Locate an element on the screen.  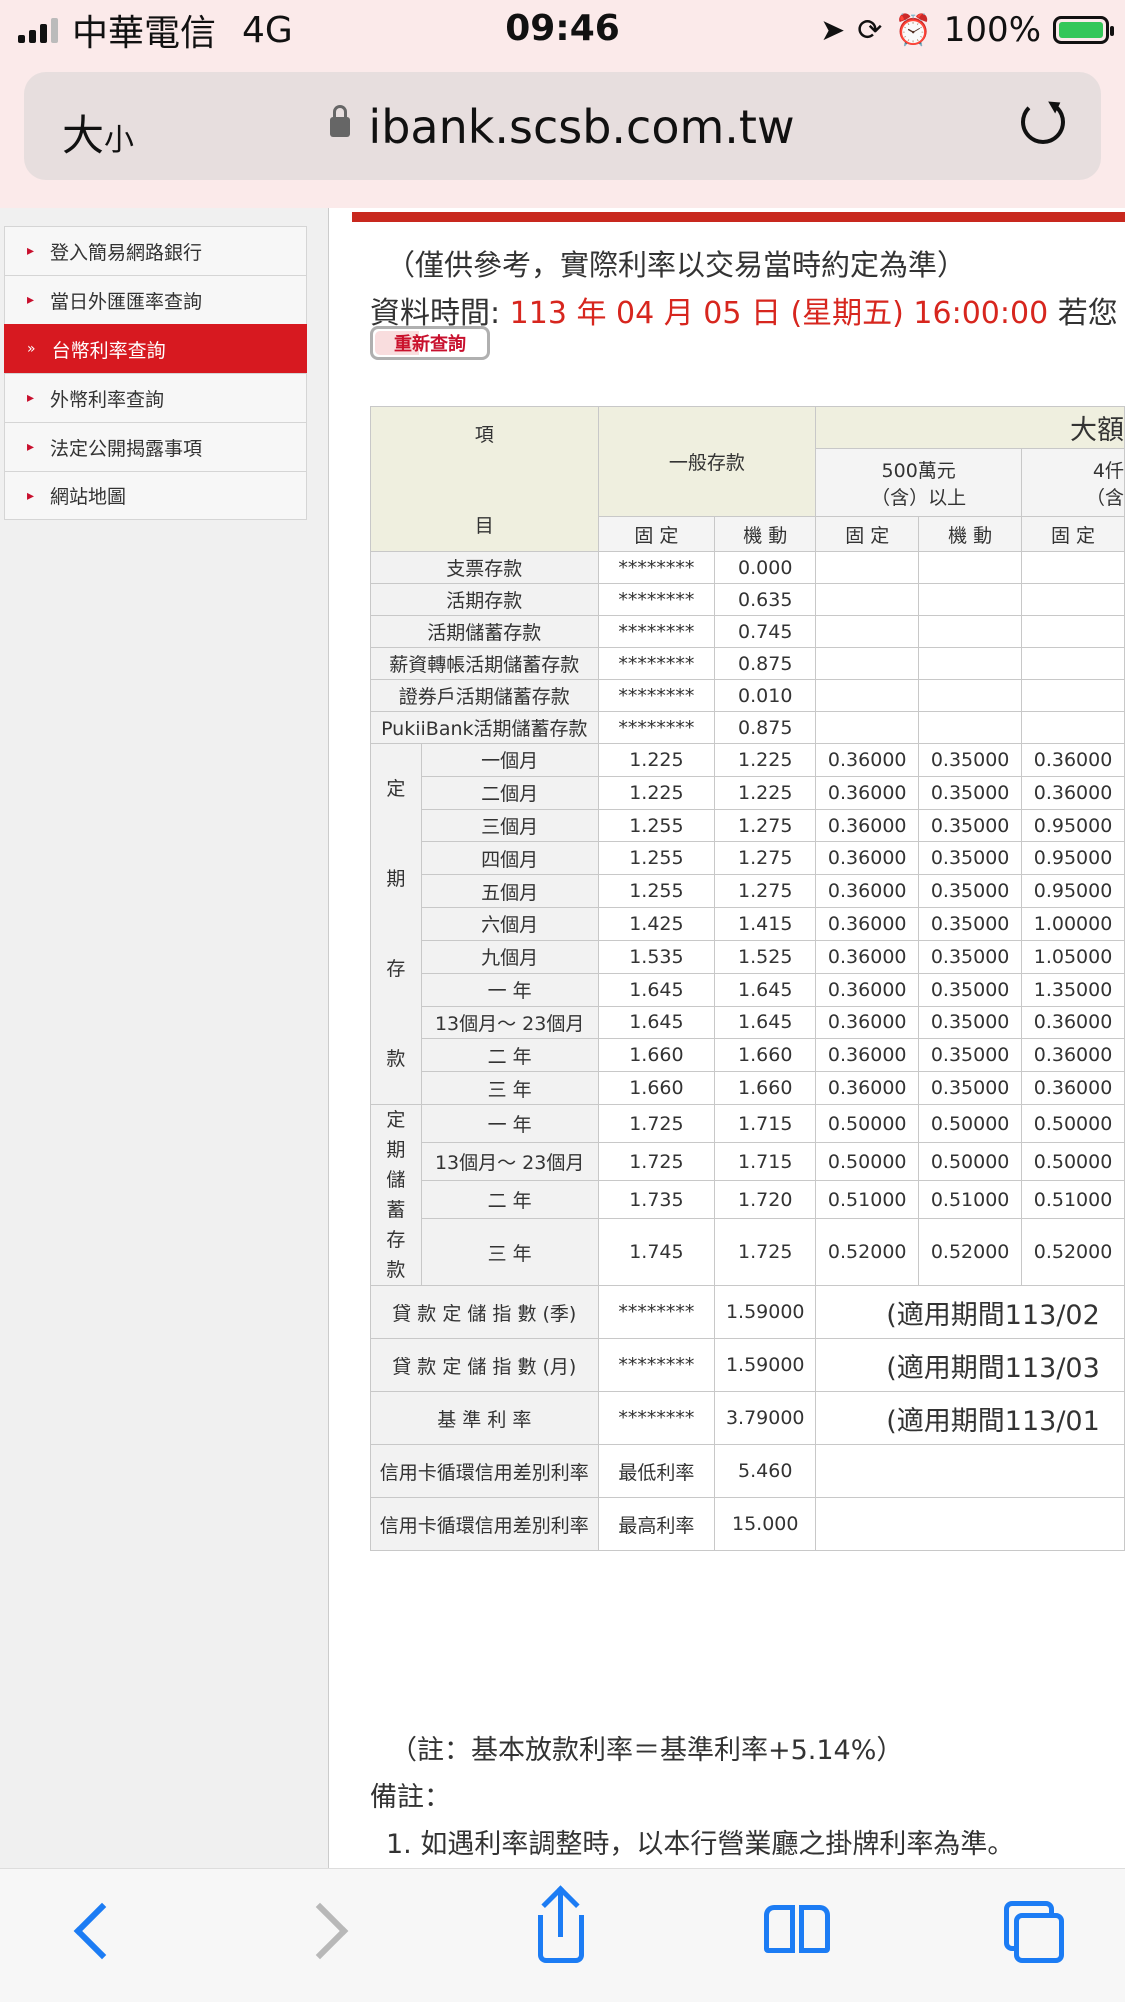
floating-rate: 0.745 is located at coordinates (765, 631).